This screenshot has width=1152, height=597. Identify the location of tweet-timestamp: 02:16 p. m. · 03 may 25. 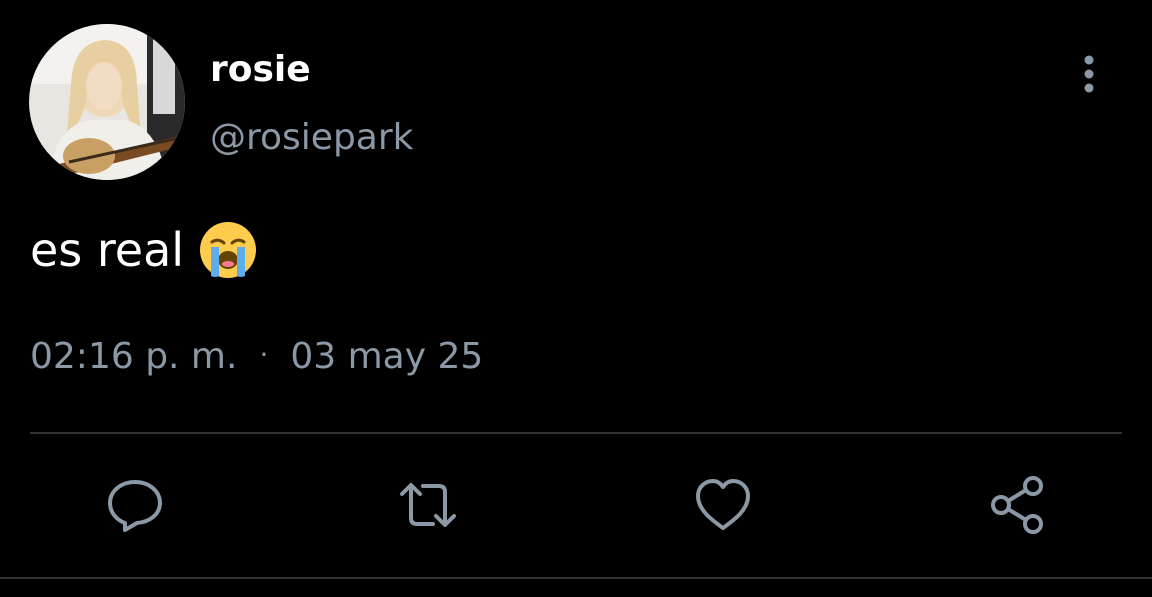
(256, 358).